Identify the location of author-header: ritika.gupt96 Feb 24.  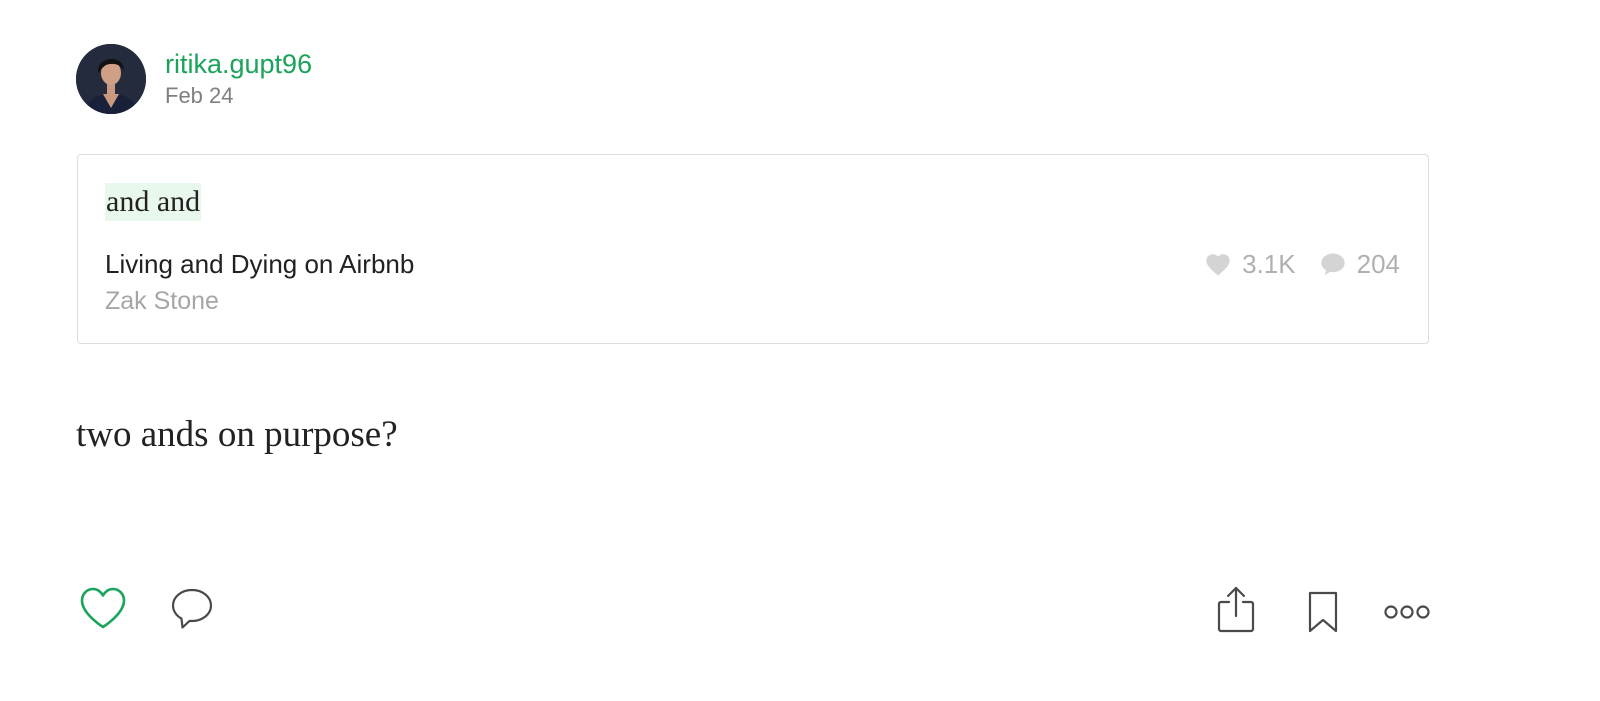
(194, 79).